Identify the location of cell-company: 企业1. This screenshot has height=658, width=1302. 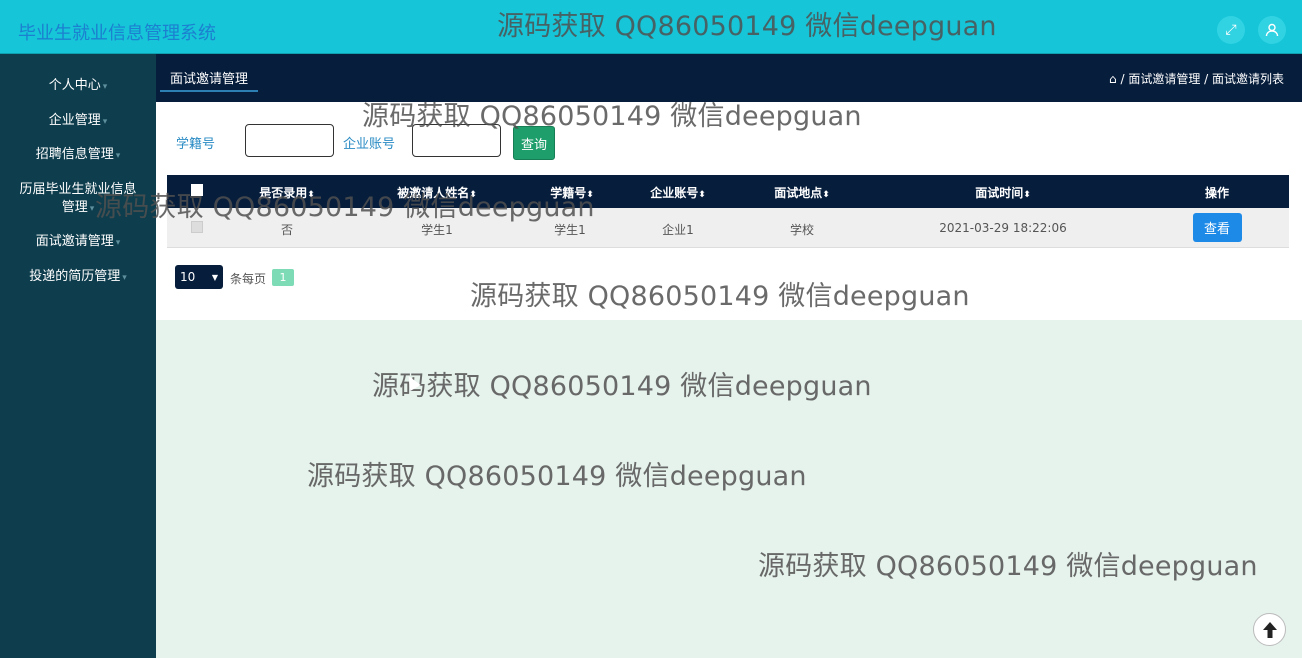
(678, 230).